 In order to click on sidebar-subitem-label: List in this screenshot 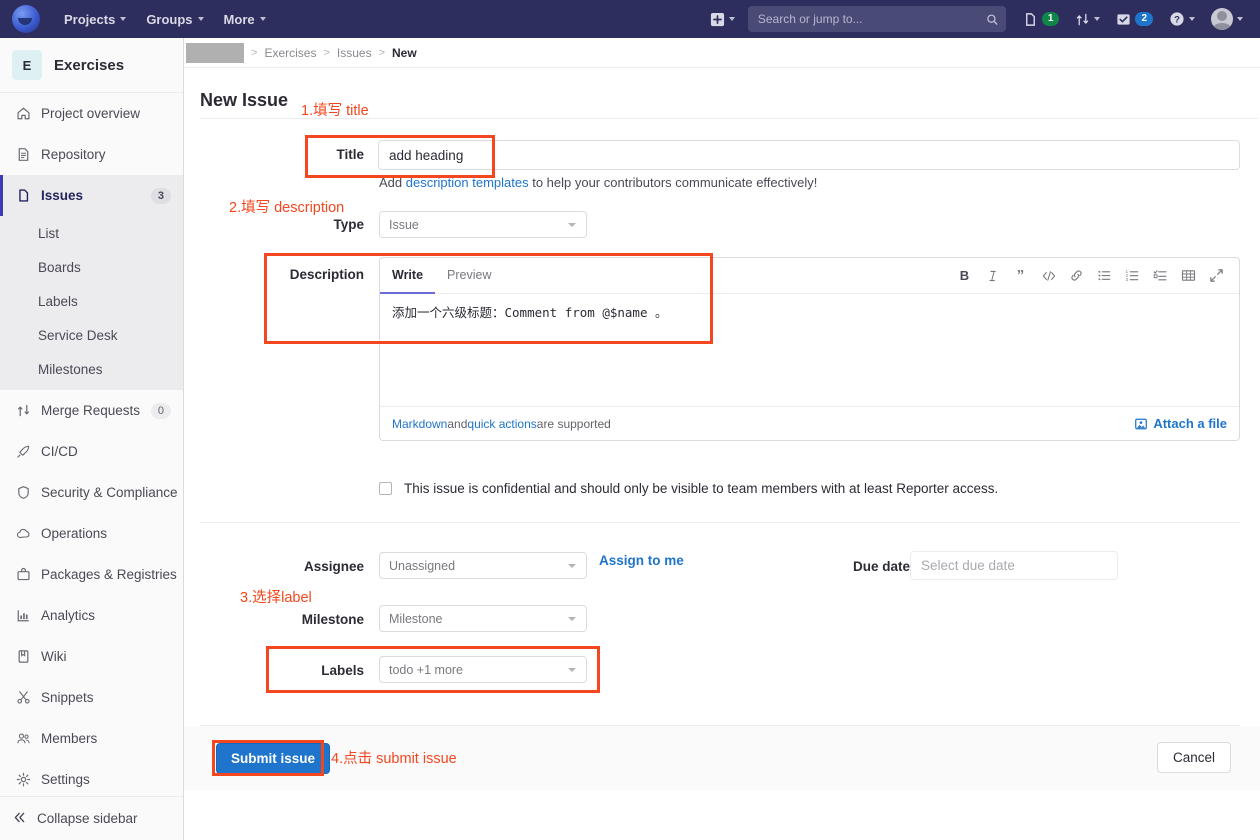, I will do `click(49, 233)`.